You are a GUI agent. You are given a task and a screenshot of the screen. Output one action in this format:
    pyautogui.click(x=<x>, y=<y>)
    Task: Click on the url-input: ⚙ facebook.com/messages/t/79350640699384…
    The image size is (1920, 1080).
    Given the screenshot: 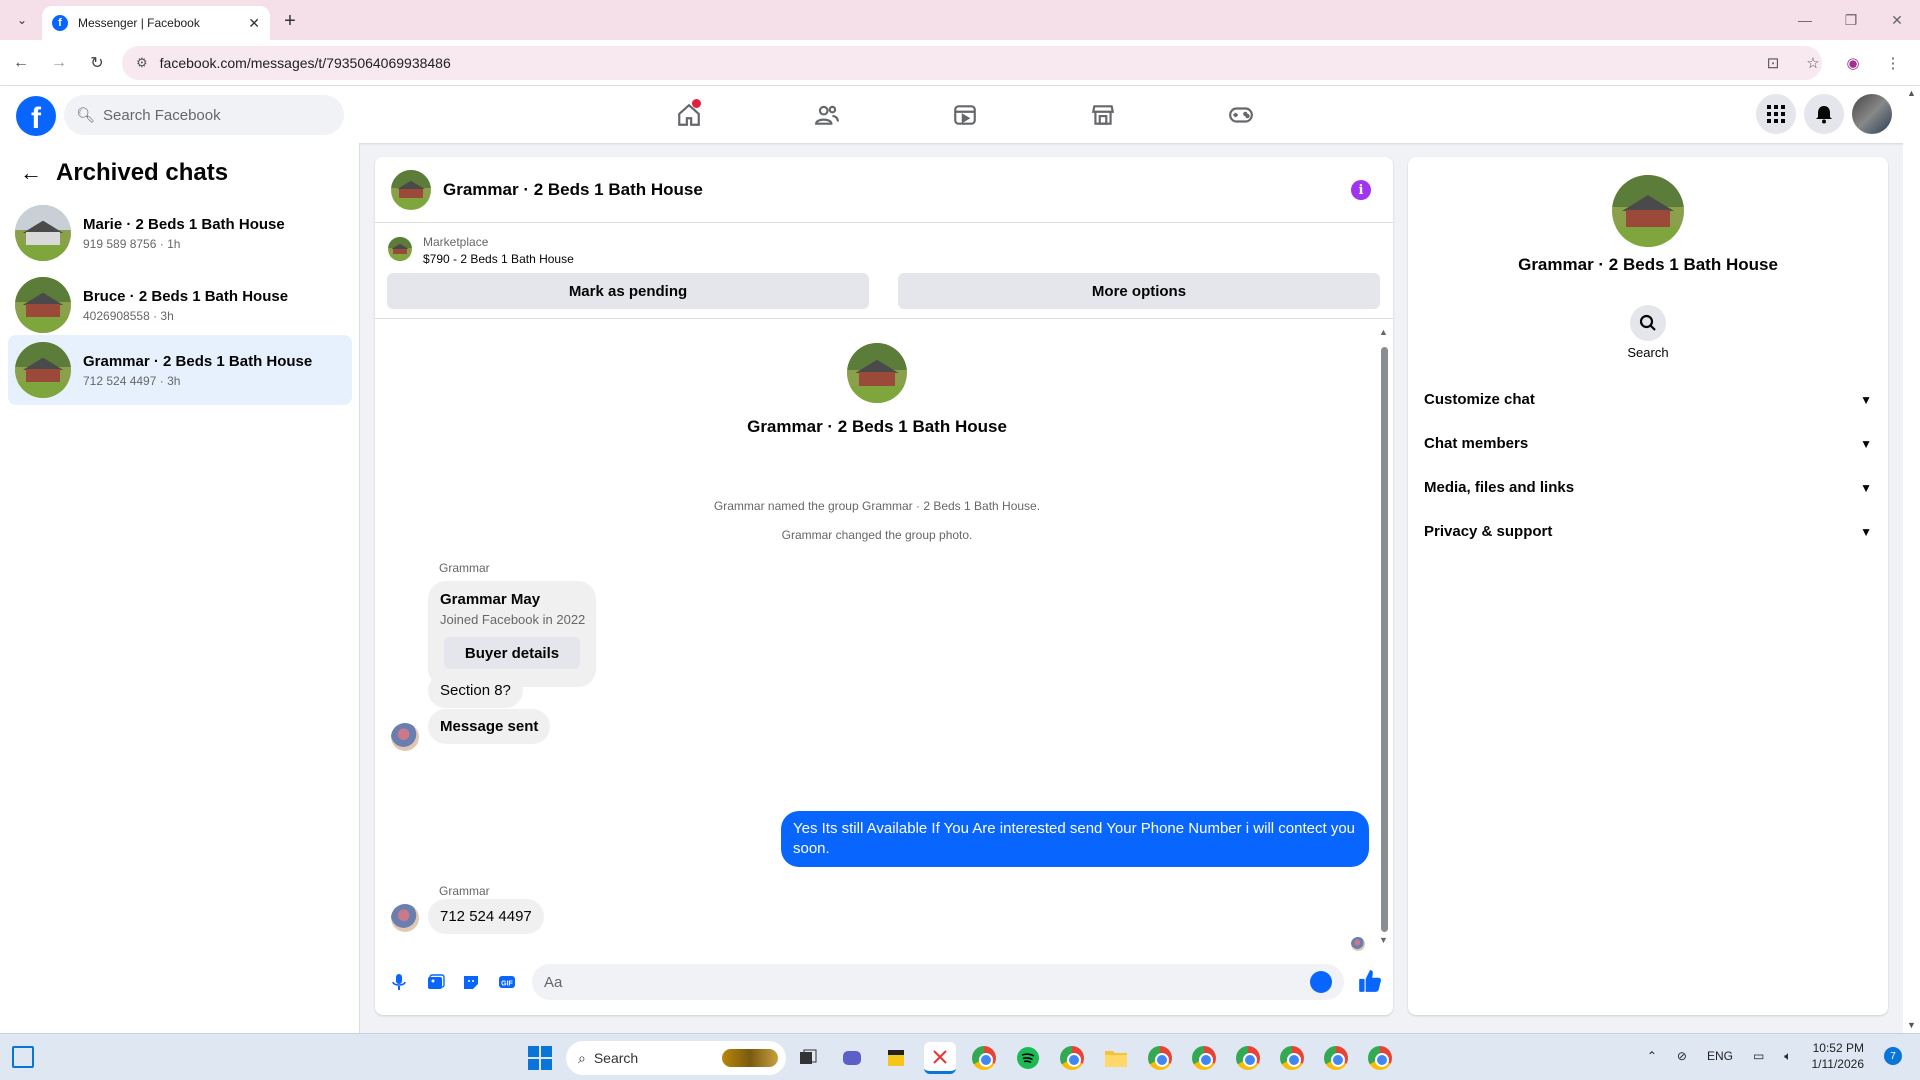 What is the action you would take?
    pyautogui.click(x=972, y=63)
    